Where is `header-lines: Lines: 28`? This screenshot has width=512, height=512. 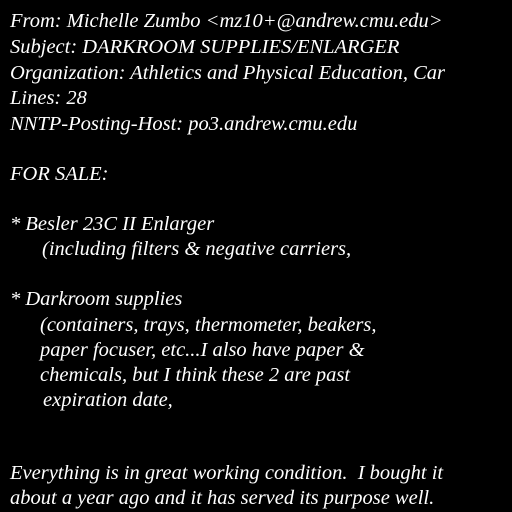
header-lines: Lines: 28 is located at coordinates (48, 98).